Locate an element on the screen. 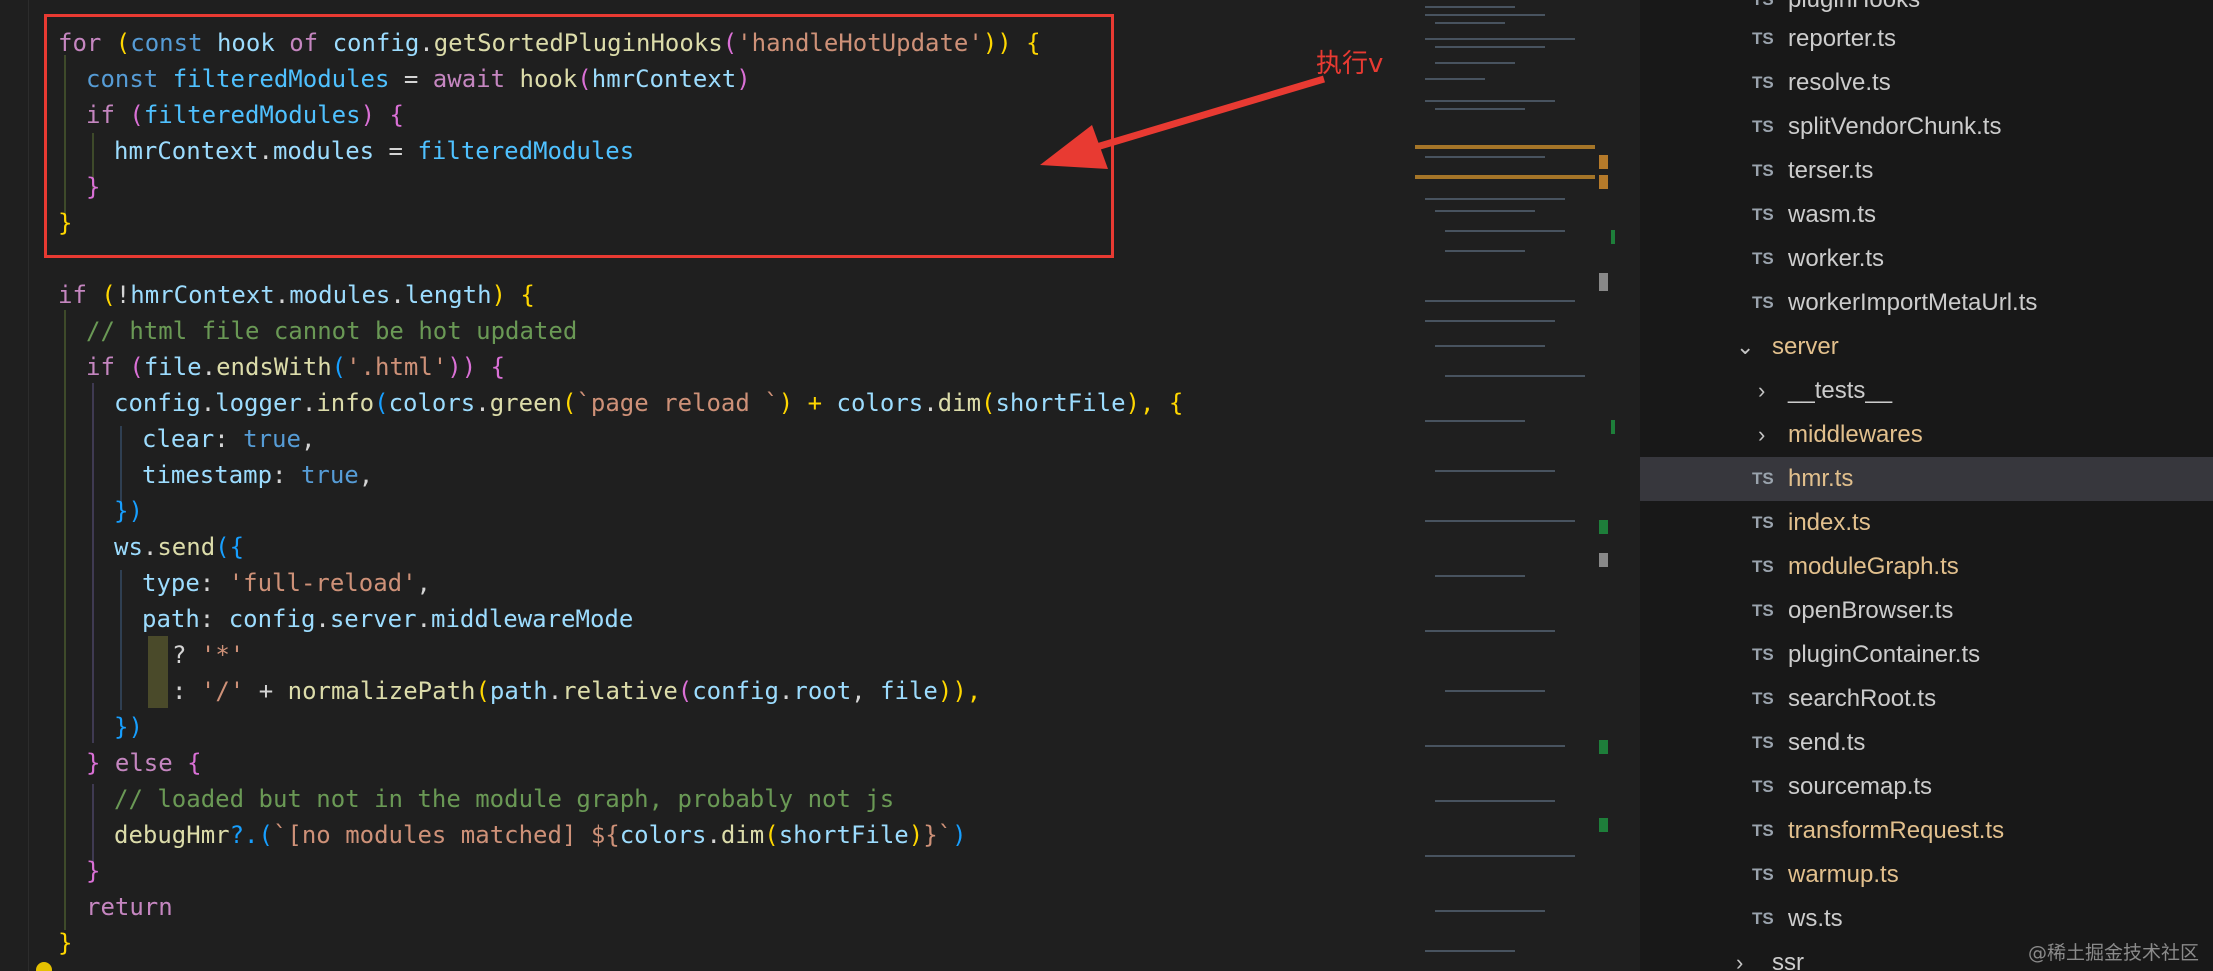  tree-item: TS terser.ts is located at coordinates (1926, 171).